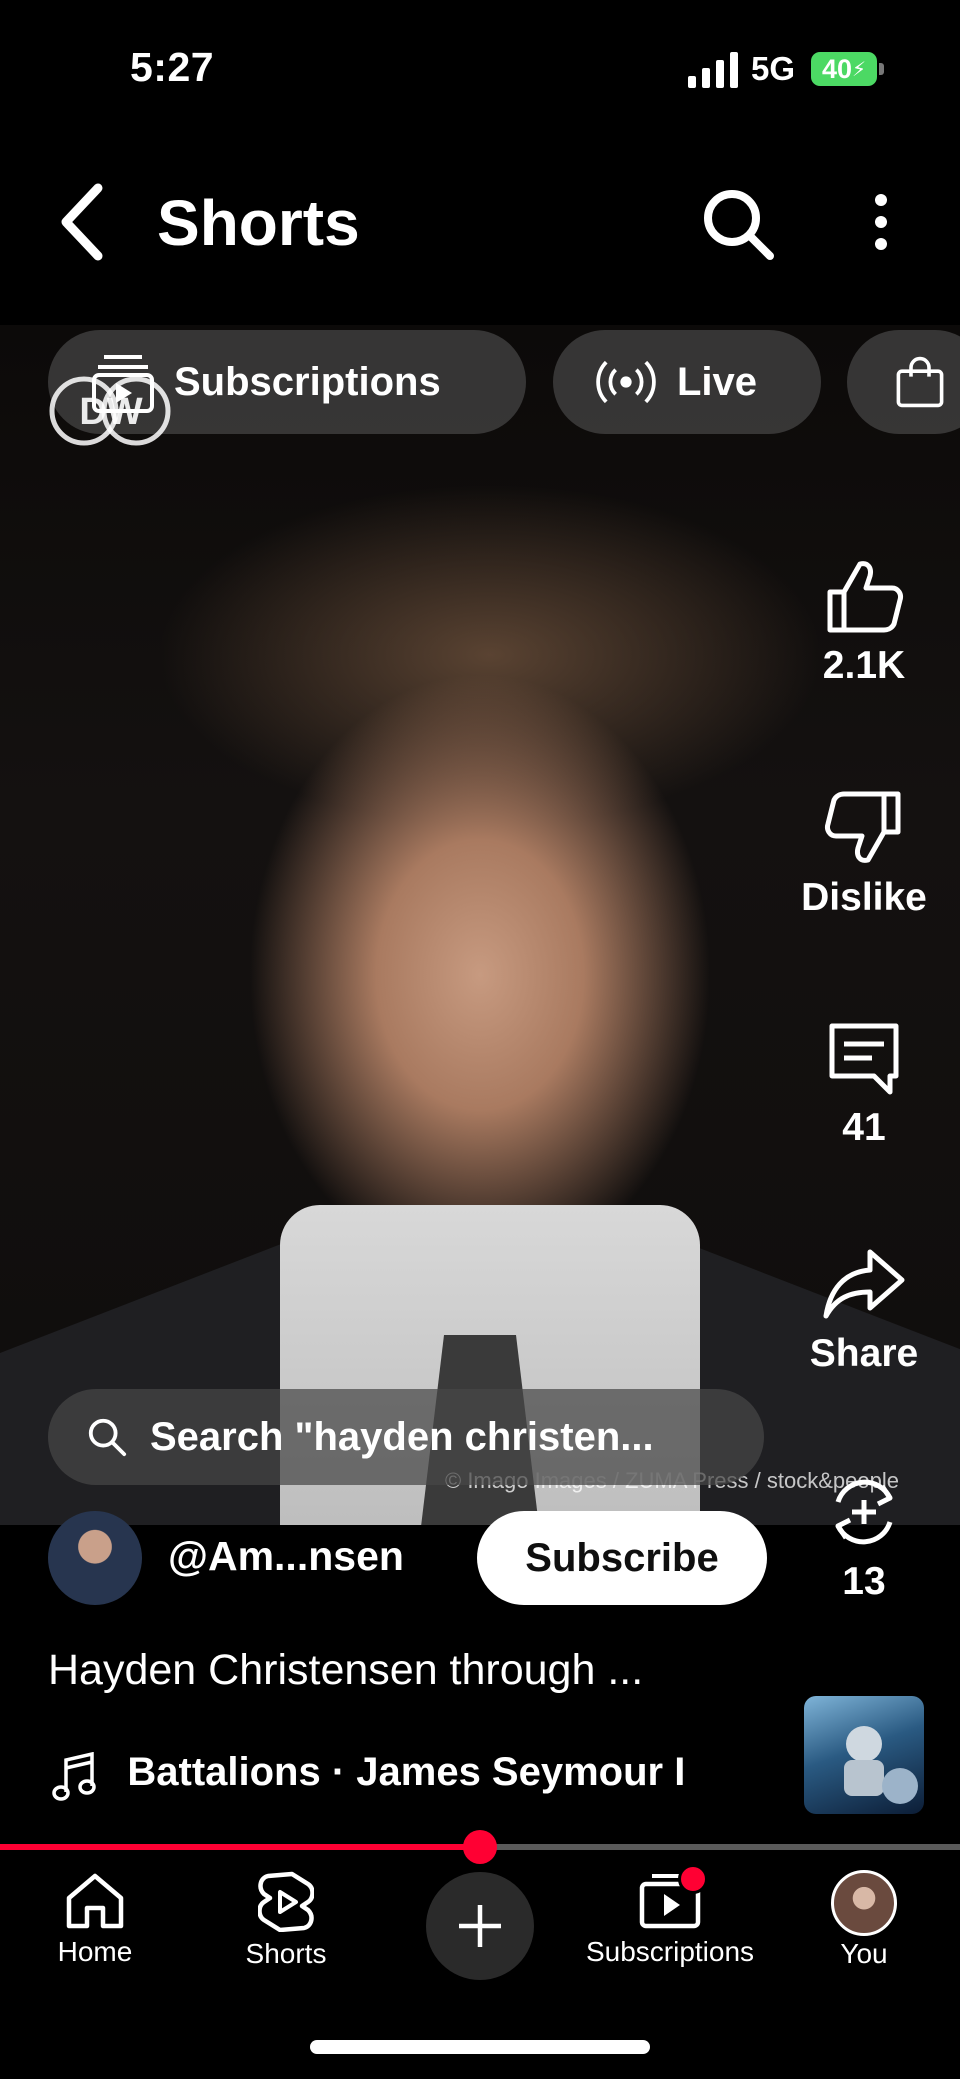 This screenshot has height=2079, width=960. I want to click on chip-live: Live, so click(687, 382).